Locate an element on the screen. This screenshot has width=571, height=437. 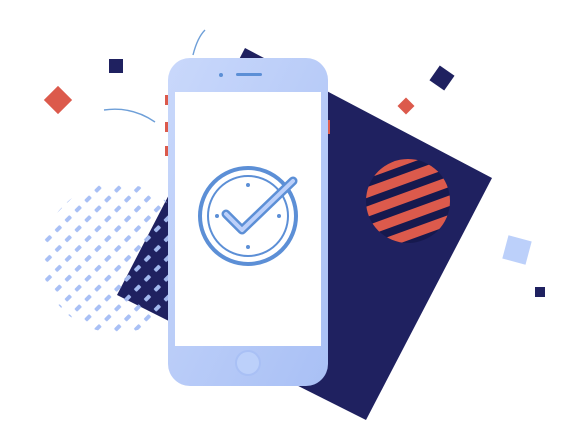
home-button-icon is located at coordinates (248, 363).